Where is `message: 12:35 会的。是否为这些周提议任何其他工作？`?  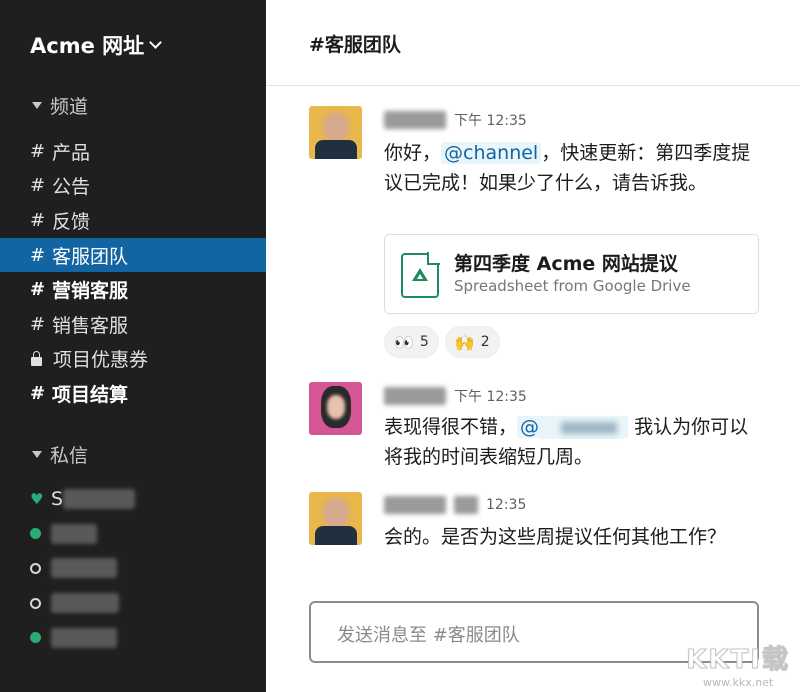
message: 12:35 会的。是否为这些周提议任何其他工作？ is located at coordinates (539, 542).